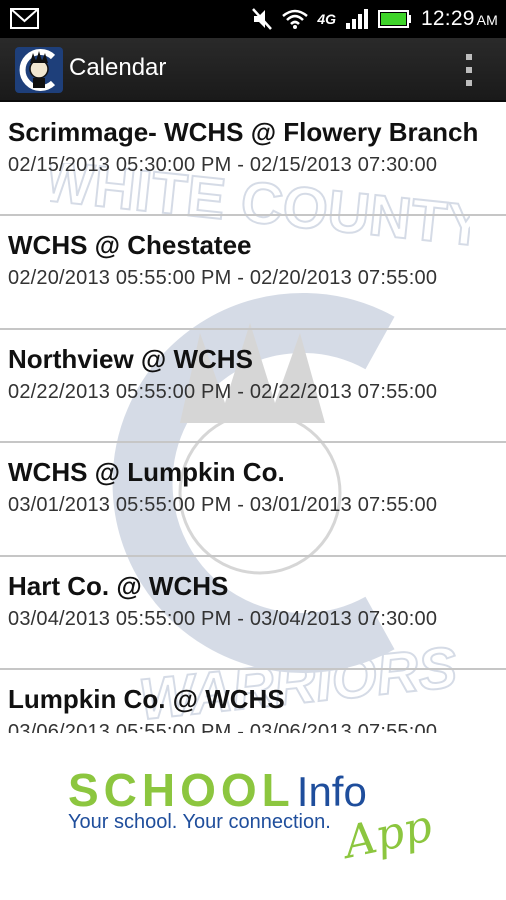  I want to click on brand-tagline: Your school. Your connection., so click(199, 822).